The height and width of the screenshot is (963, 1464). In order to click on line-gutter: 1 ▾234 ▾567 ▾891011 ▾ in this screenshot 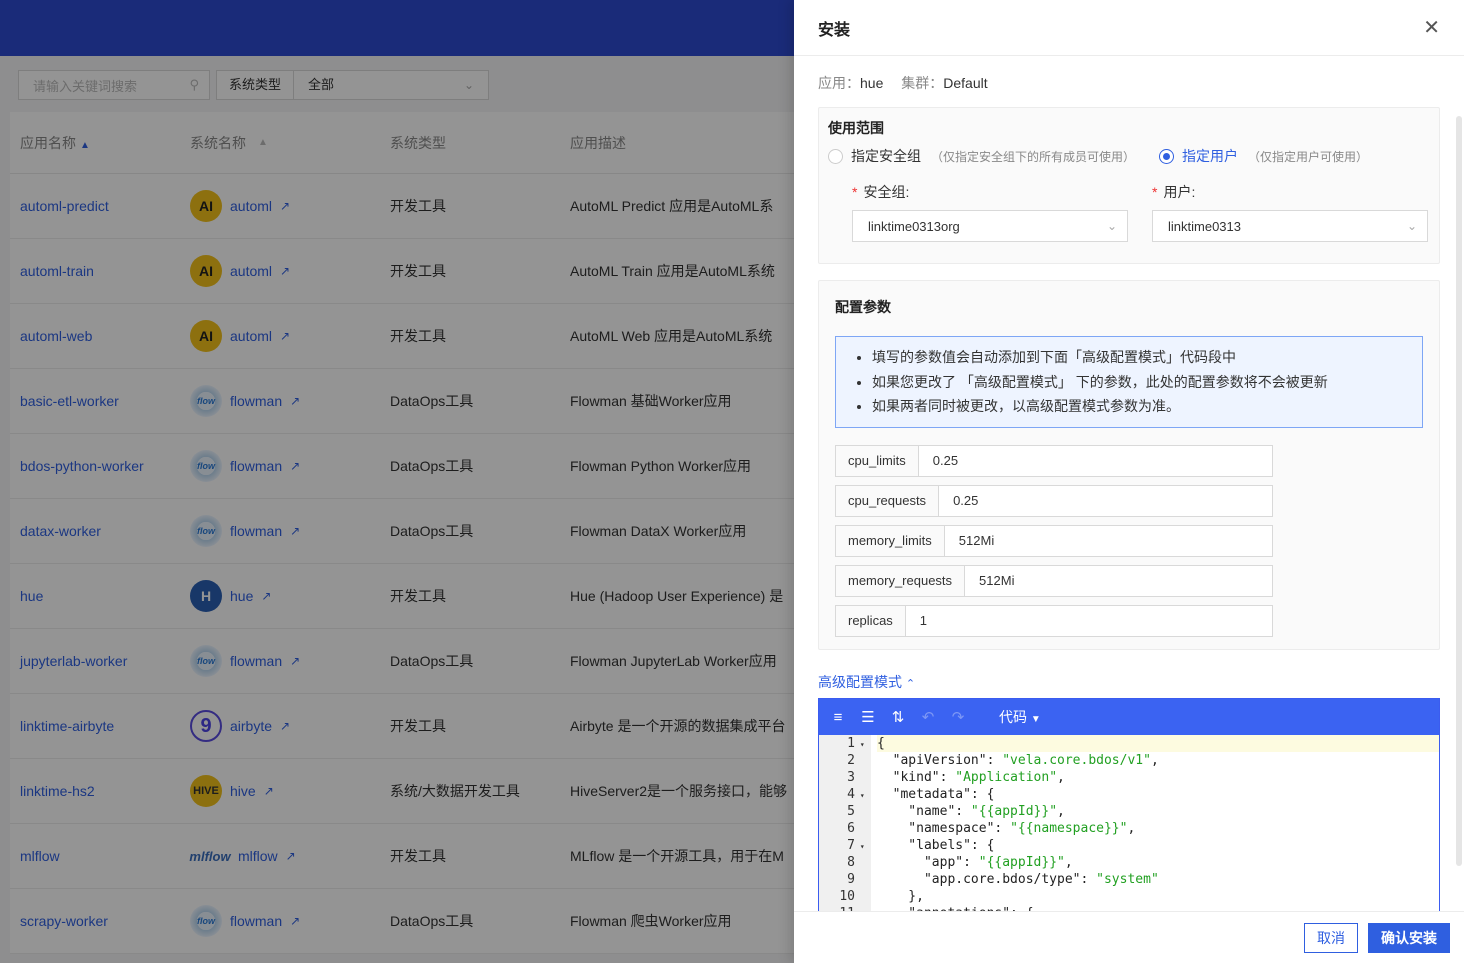, I will do `click(845, 823)`.